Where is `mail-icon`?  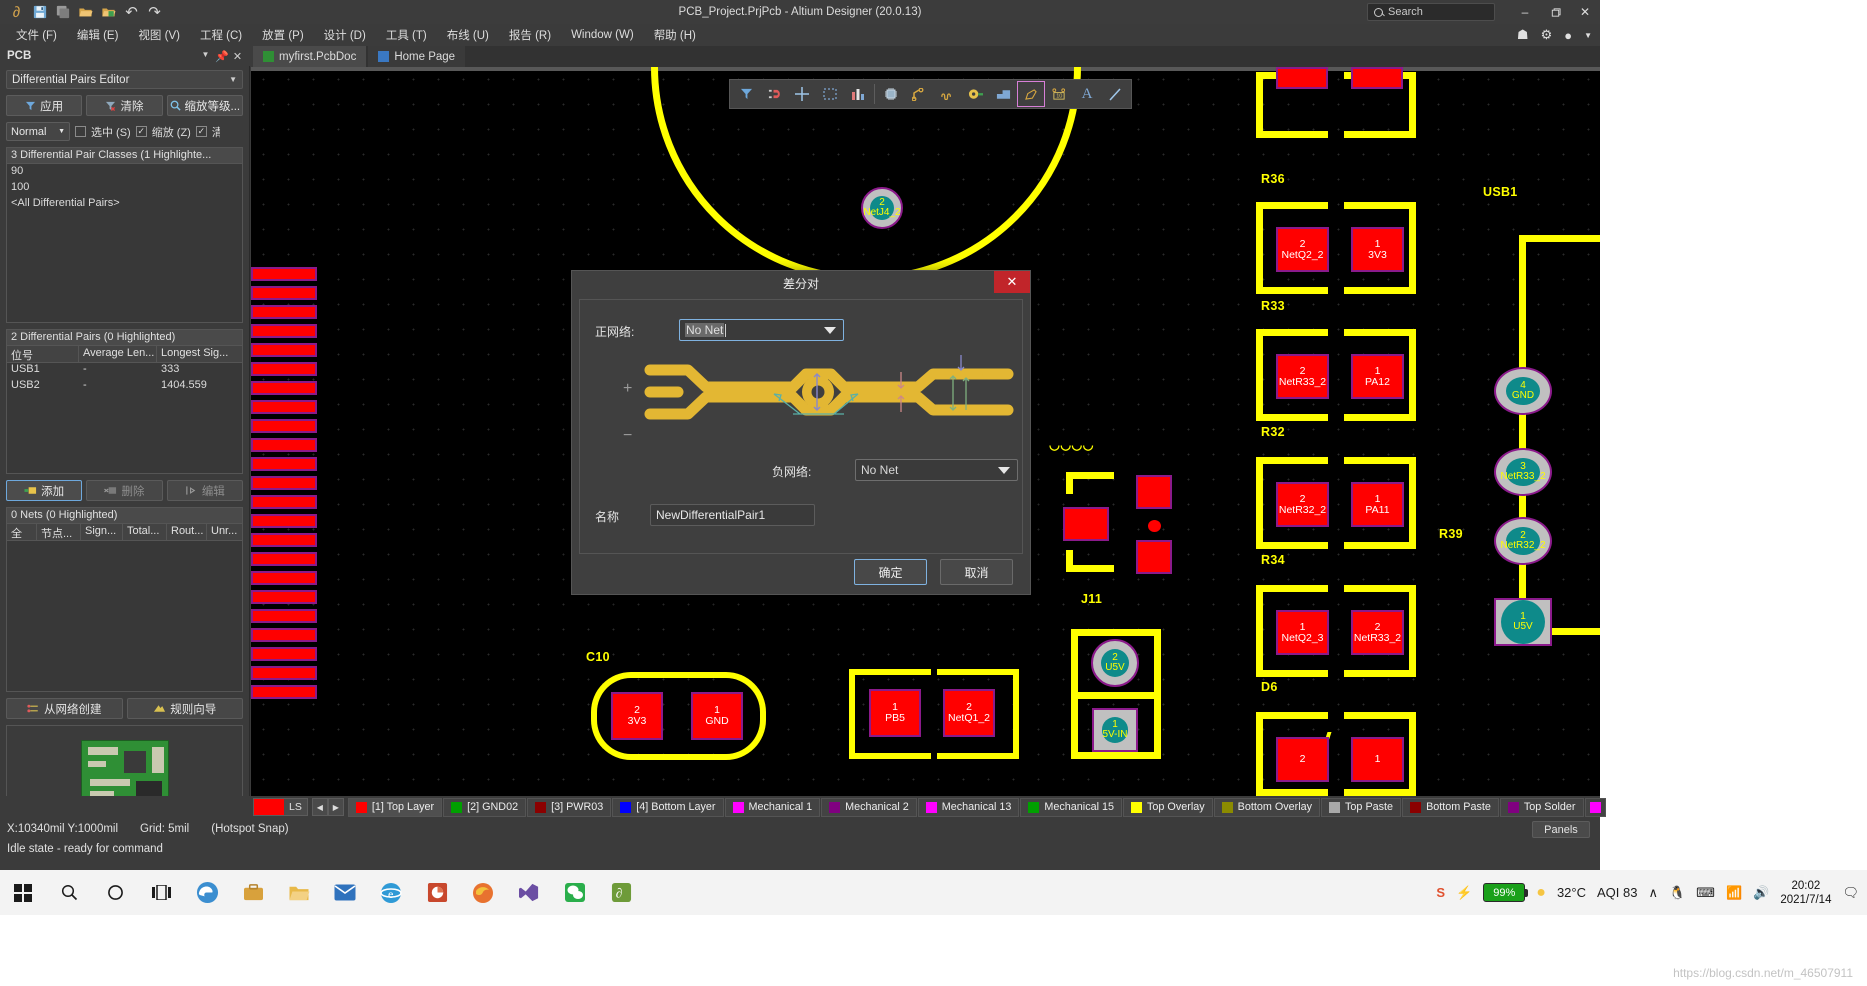
mail-icon is located at coordinates (345, 892).